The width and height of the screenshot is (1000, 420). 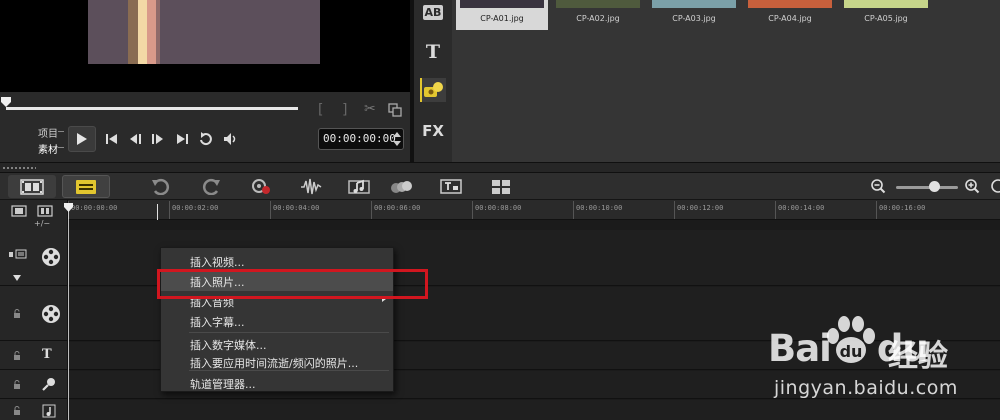 I want to click on timeline-toolbar, so click(x=500, y=186).